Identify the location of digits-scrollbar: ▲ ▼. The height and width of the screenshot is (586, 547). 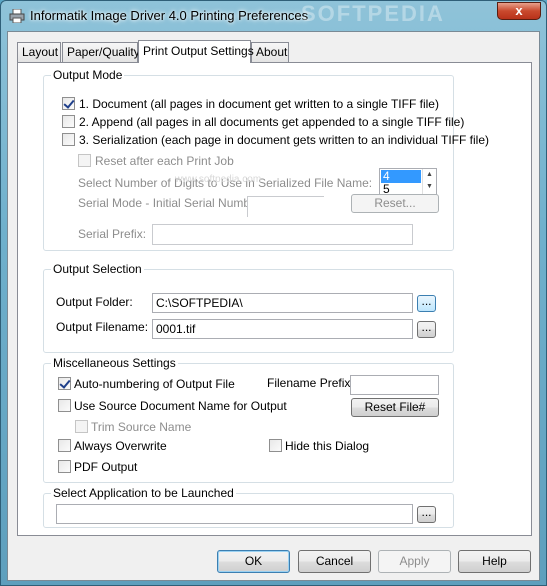
(429, 182).